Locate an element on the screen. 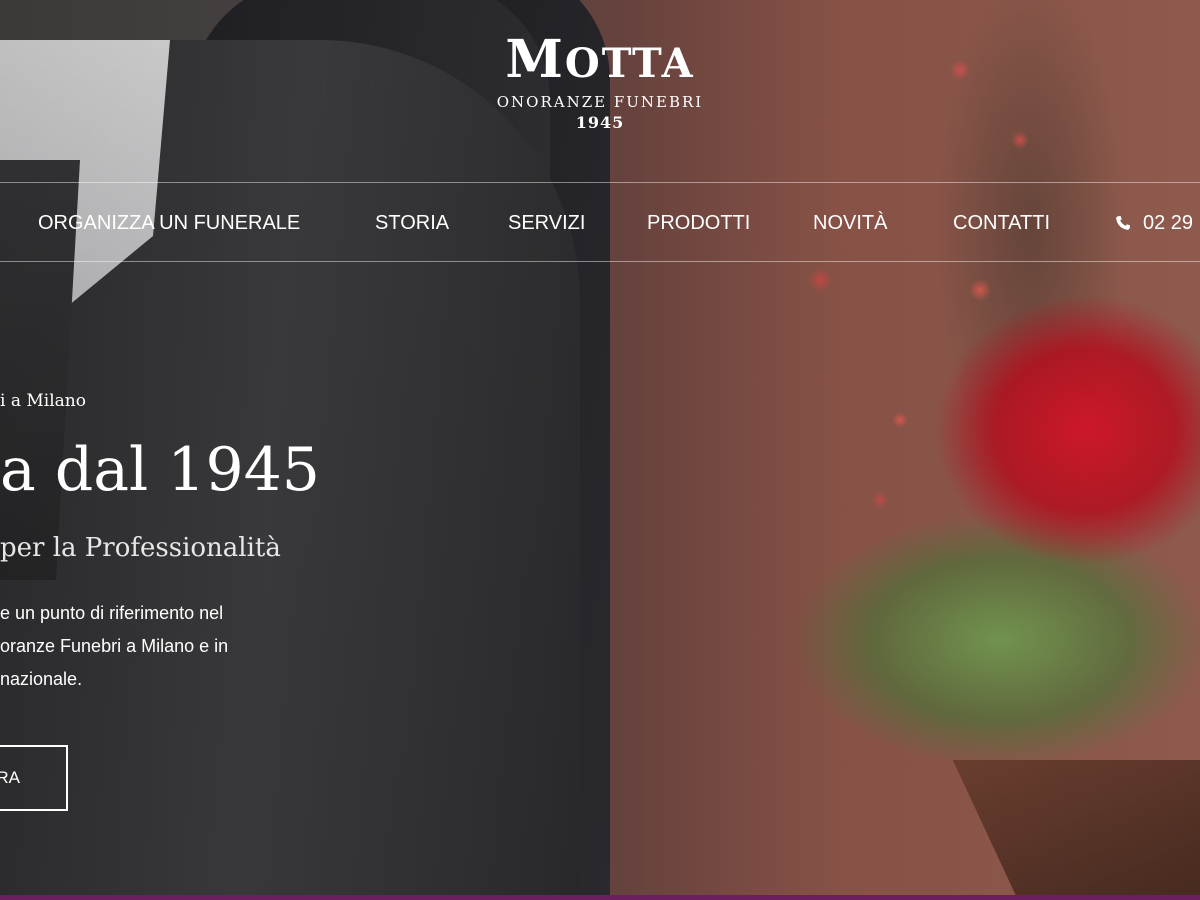 Image resolution: width=1200 pixels, height=900 pixels. hero-kicker: i a Milano is located at coordinates (43, 401).